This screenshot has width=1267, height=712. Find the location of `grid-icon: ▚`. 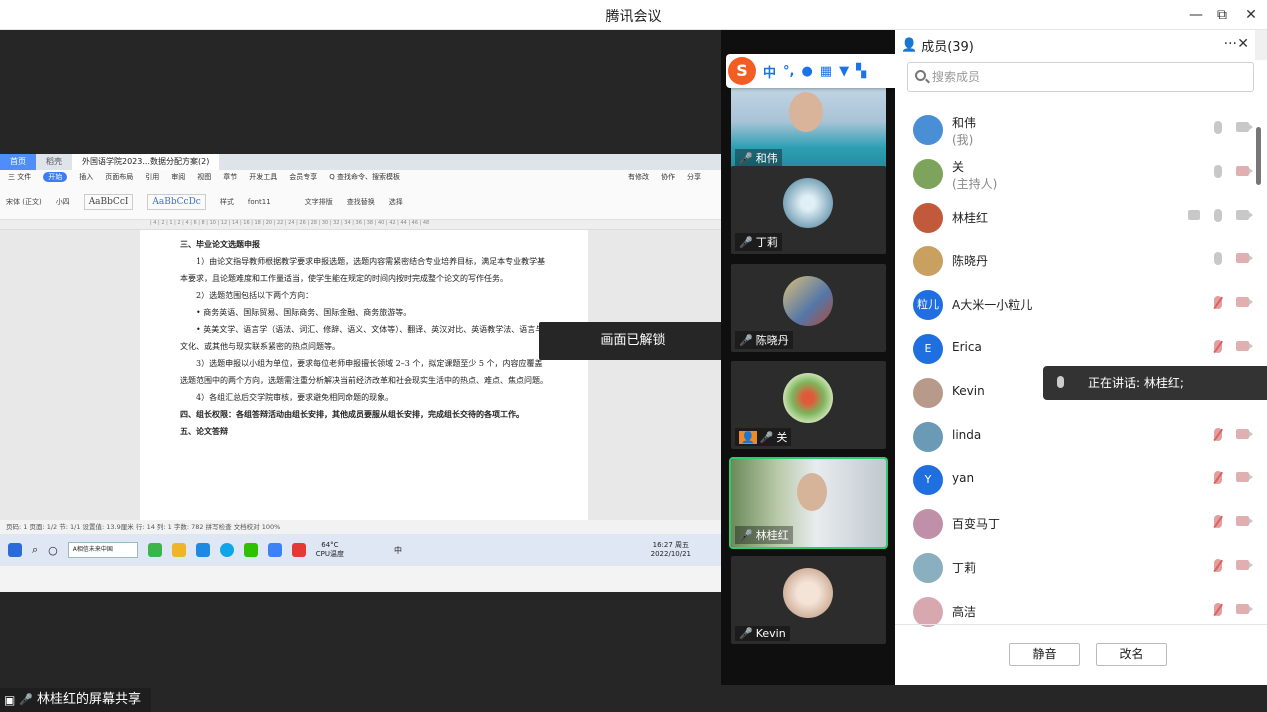

grid-icon: ▚ is located at coordinates (861, 71).